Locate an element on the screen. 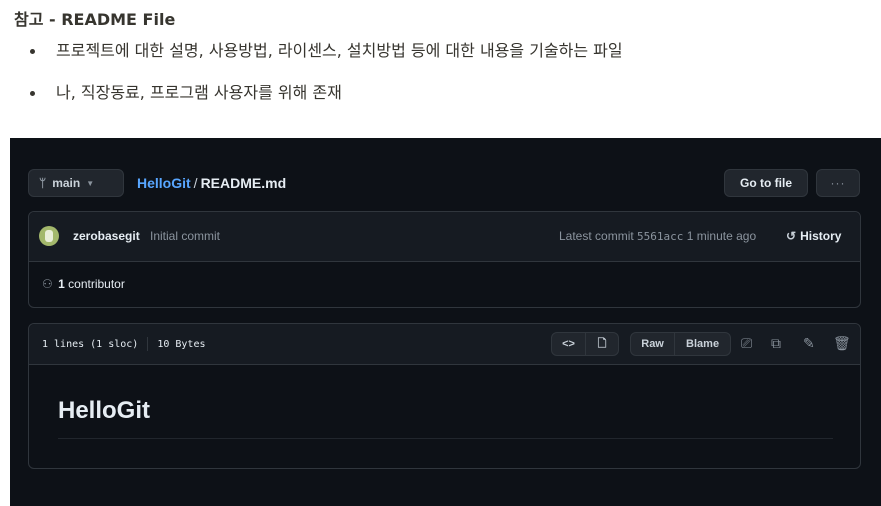 The width and height of the screenshot is (881, 506). branch-name: main is located at coordinates (66, 183).